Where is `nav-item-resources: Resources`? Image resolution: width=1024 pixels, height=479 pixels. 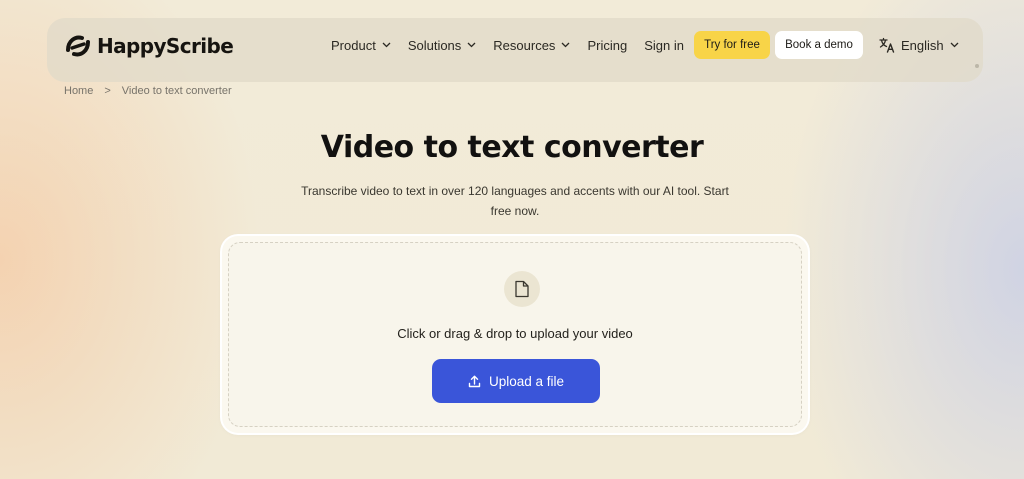 nav-item-resources: Resources is located at coordinates (531, 45).